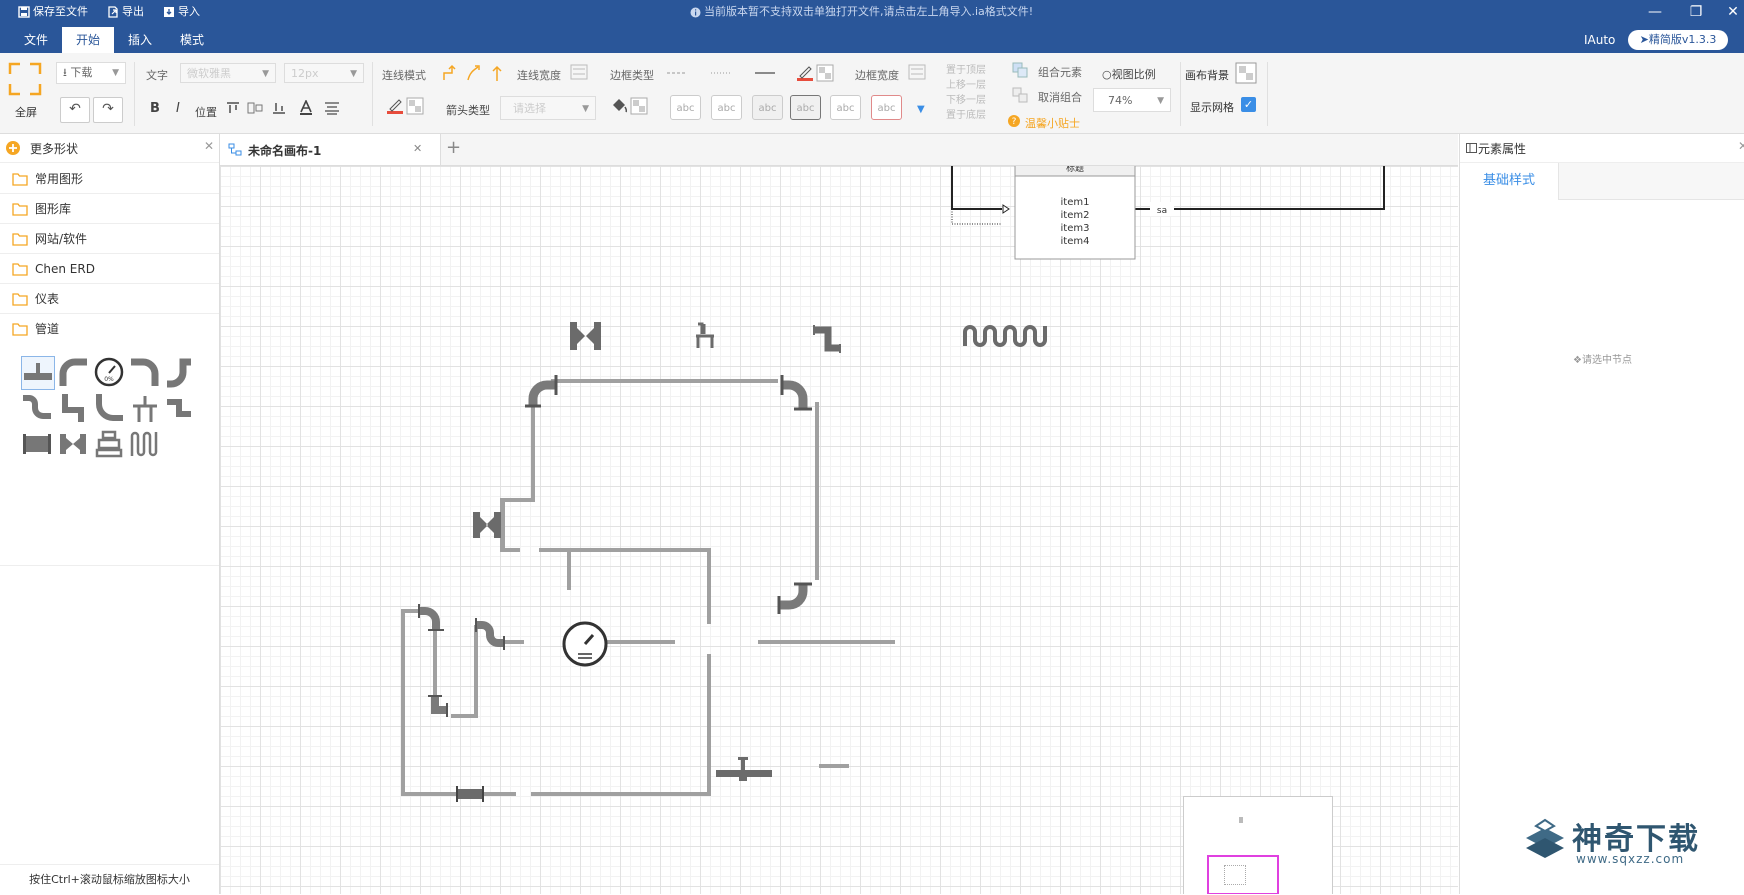  Describe the element at coordinates (417, 148) in the screenshot. I see `close-tab-icon: ✕` at that location.